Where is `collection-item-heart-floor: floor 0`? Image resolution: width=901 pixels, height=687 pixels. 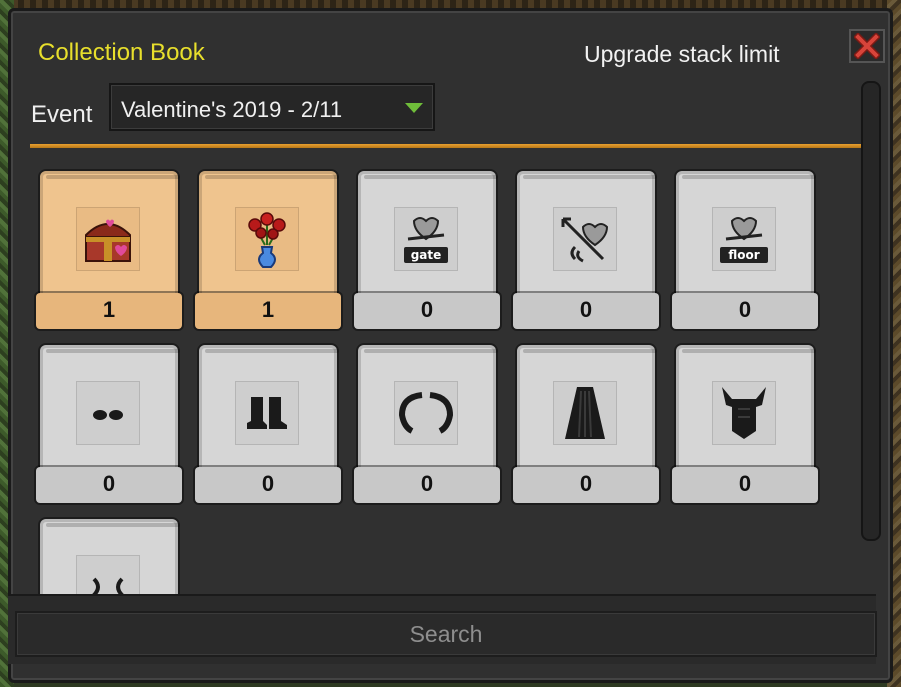 collection-item-heart-floor: floor 0 is located at coordinates (745, 248).